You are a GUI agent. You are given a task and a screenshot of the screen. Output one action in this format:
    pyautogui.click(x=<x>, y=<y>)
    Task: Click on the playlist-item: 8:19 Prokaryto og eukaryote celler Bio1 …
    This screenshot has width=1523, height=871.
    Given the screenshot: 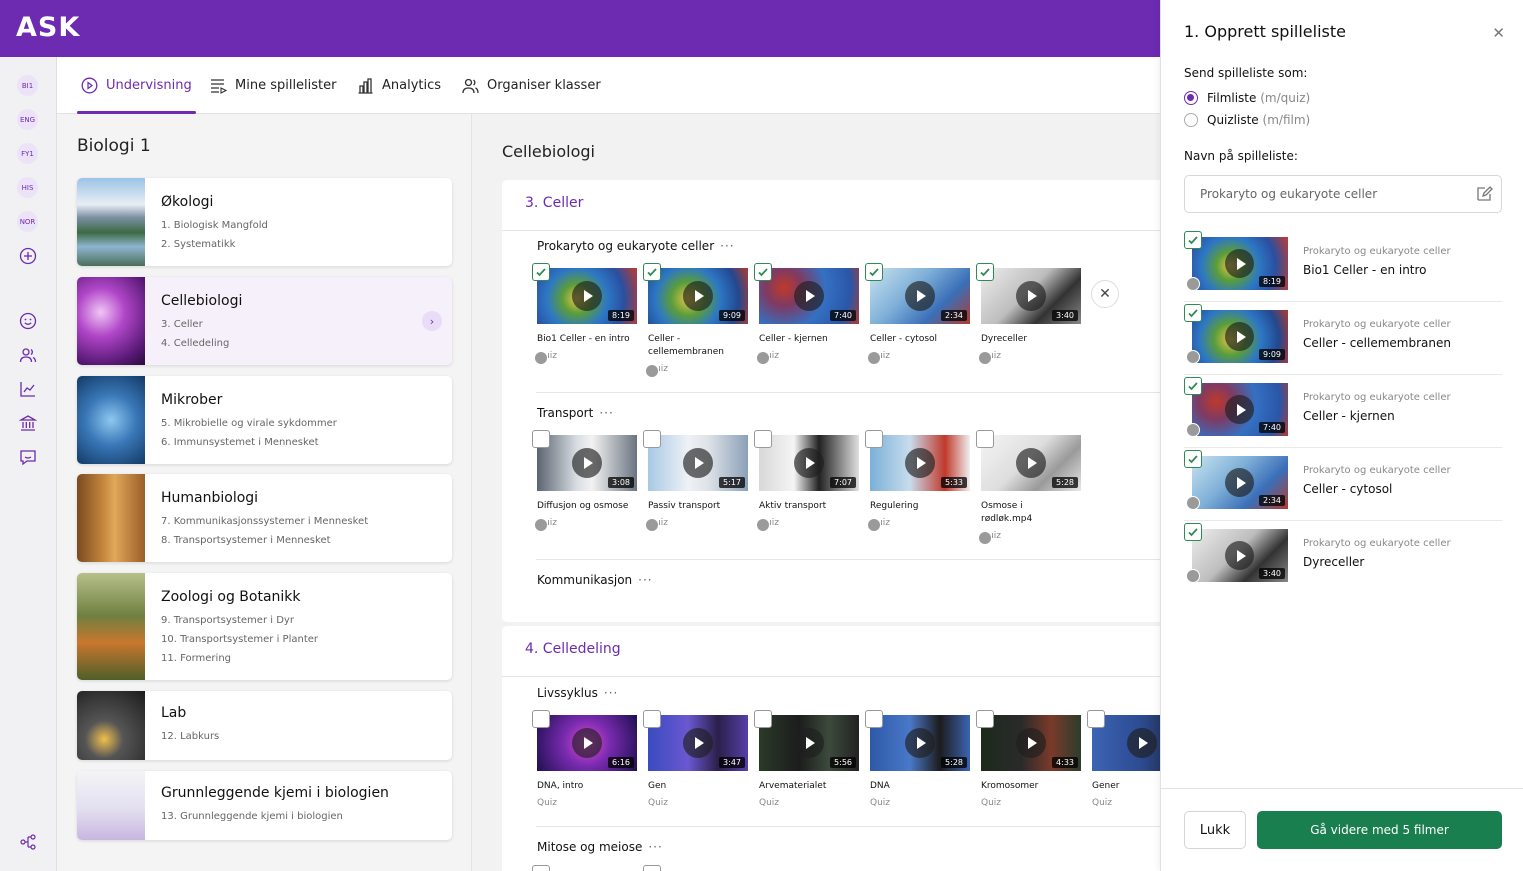 What is the action you would take?
    pyautogui.click(x=1343, y=265)
    